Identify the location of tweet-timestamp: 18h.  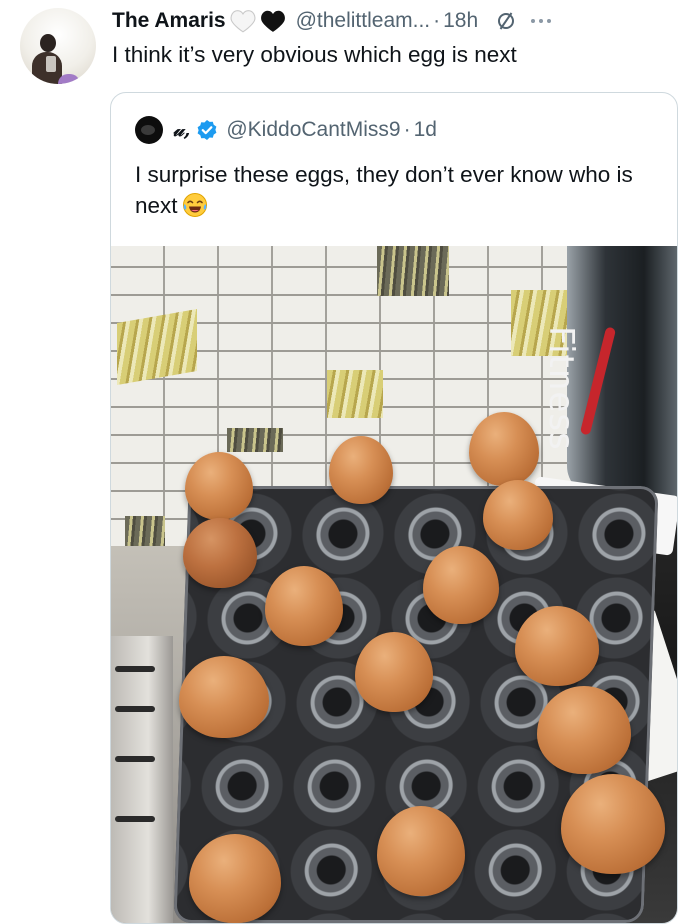
(460, 21).